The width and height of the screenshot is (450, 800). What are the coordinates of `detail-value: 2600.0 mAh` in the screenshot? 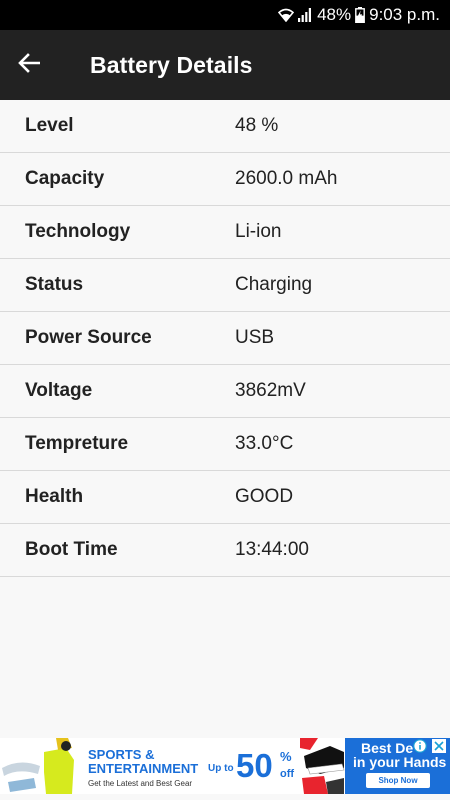 It's located at (286, 178).